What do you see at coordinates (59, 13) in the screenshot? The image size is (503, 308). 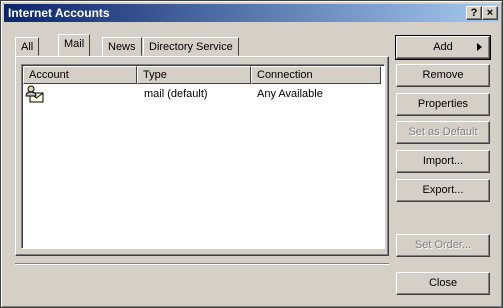 I see `window-title: Internet Accounts` at bounding box center [59, 13].